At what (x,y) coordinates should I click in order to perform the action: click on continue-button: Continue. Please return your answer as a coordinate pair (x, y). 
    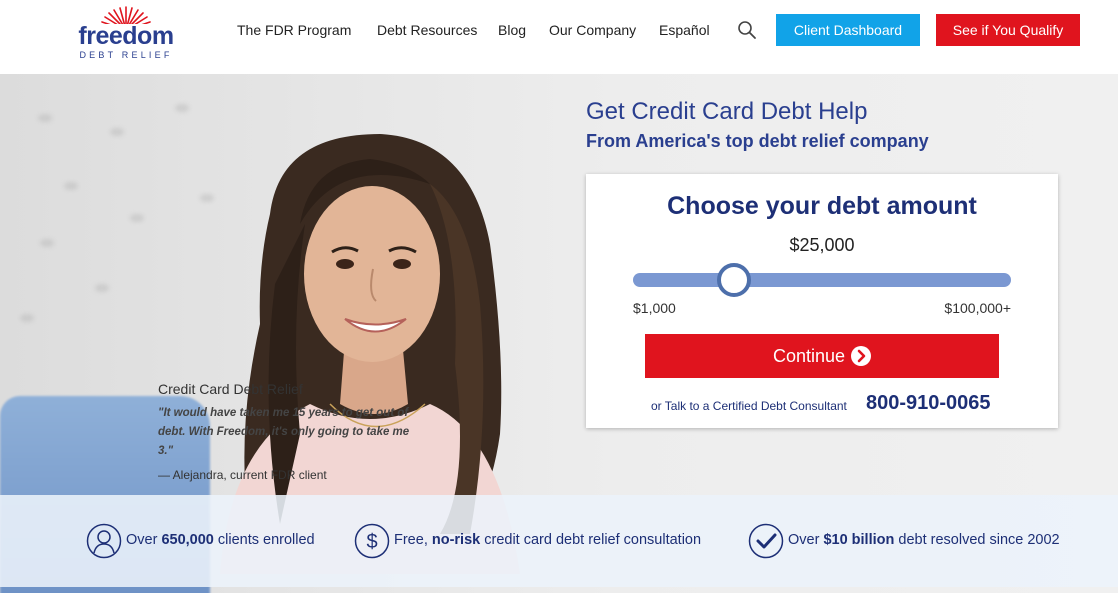
    Looking at the image, I should click on (822, 356).